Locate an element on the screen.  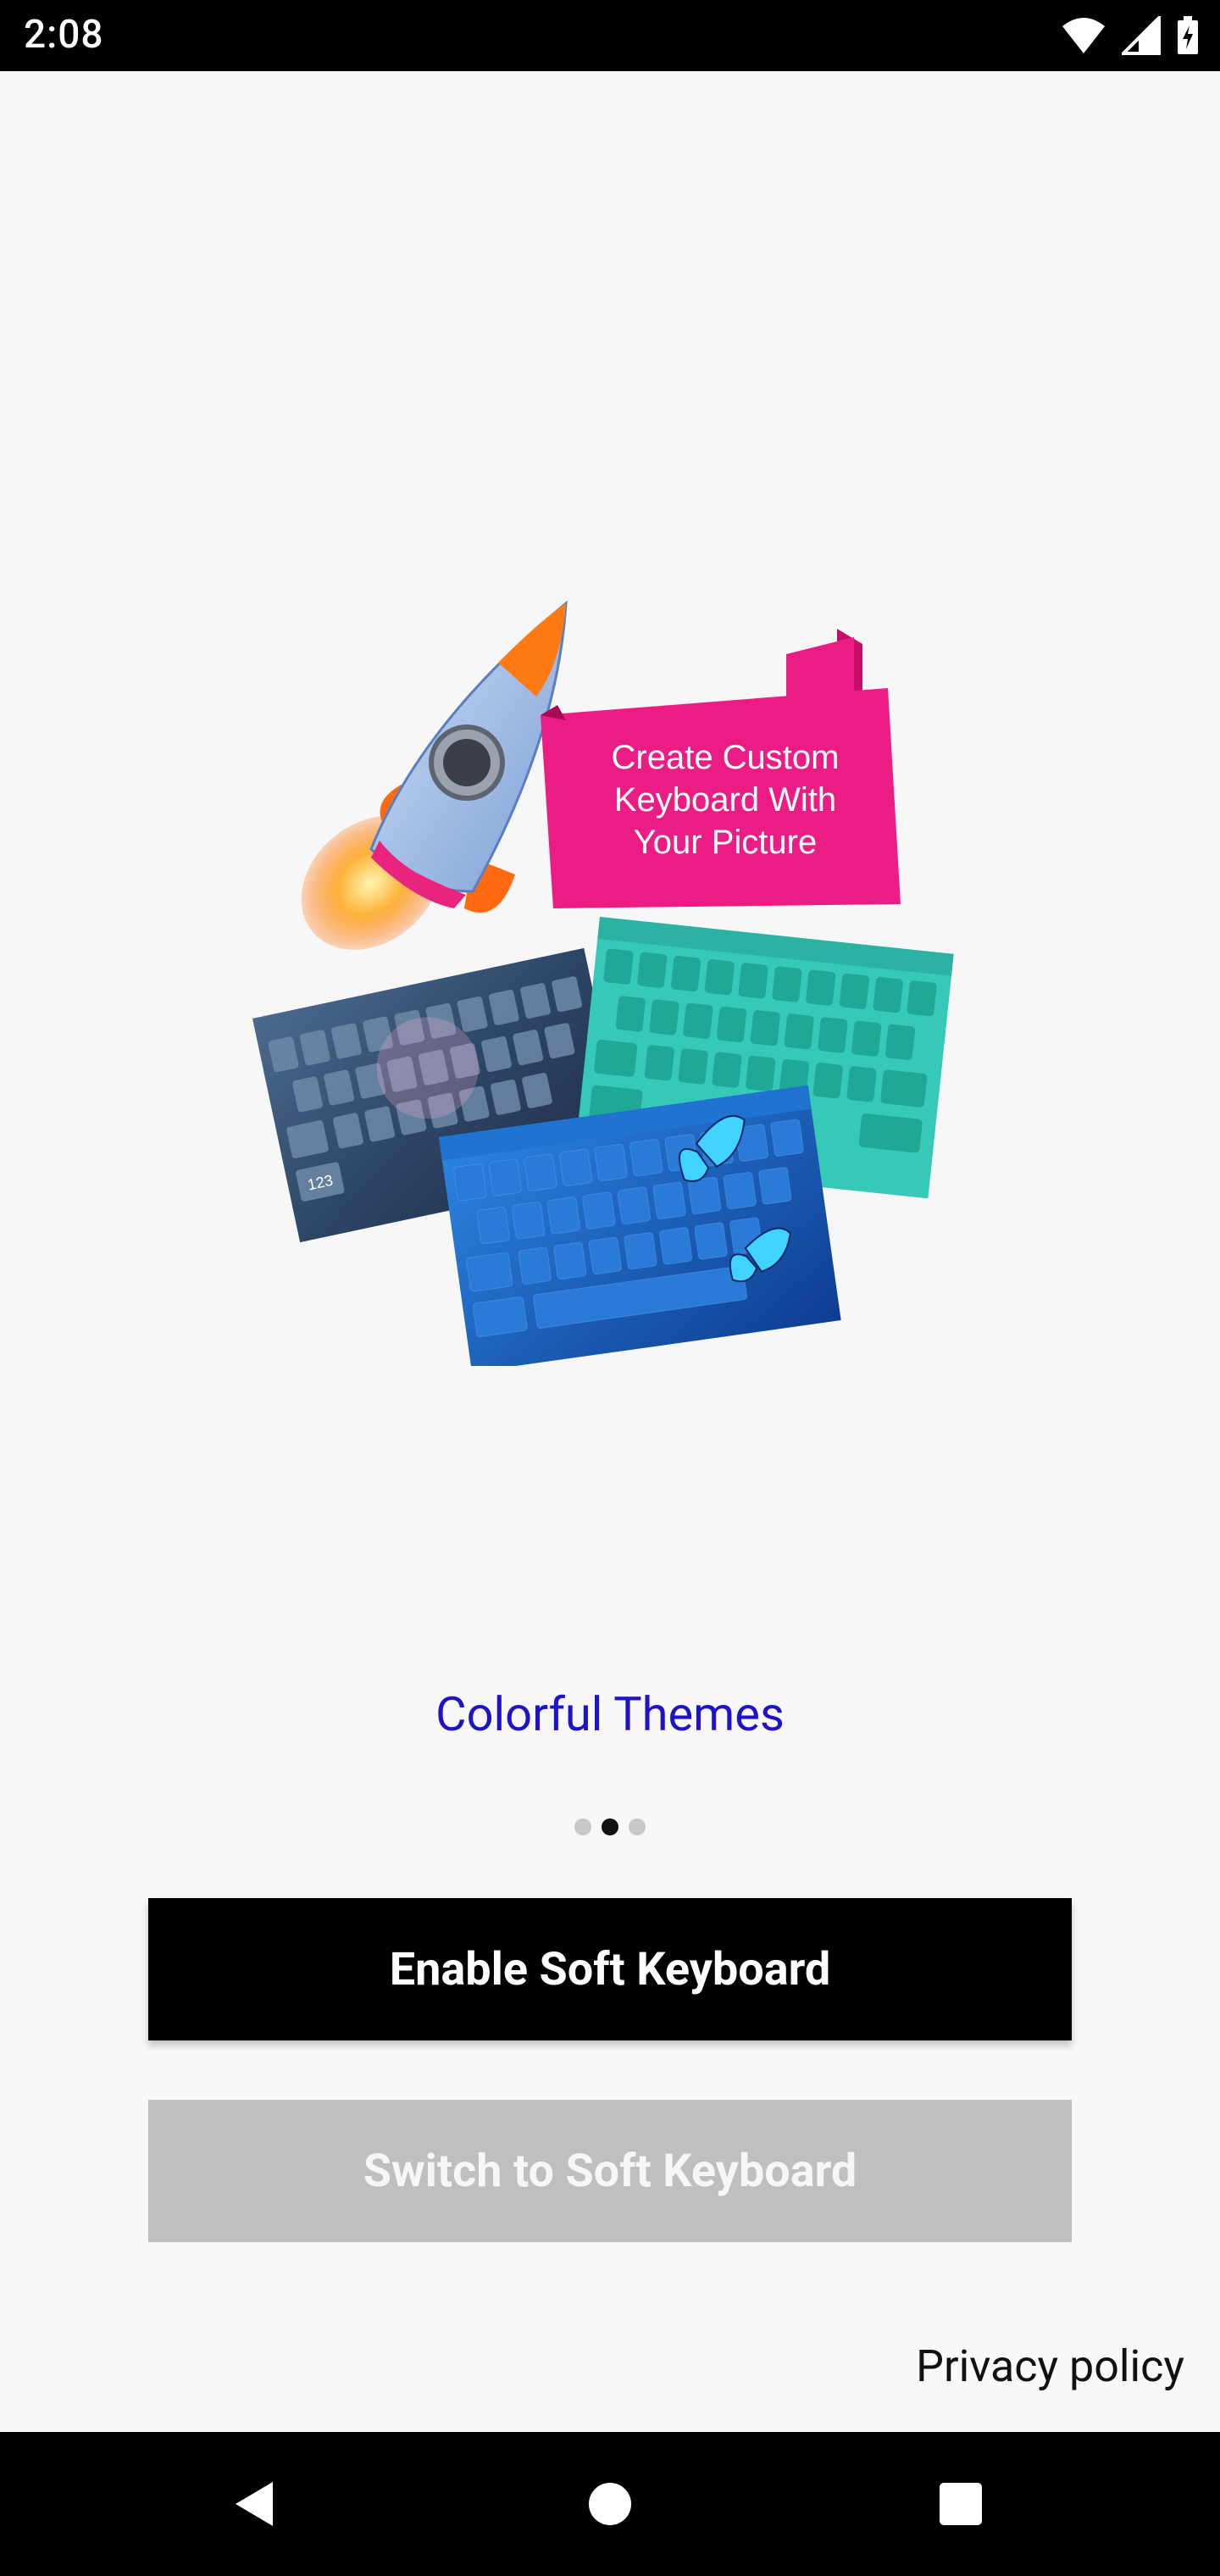
pager-dot-active is located at coordinates (610, 1826).